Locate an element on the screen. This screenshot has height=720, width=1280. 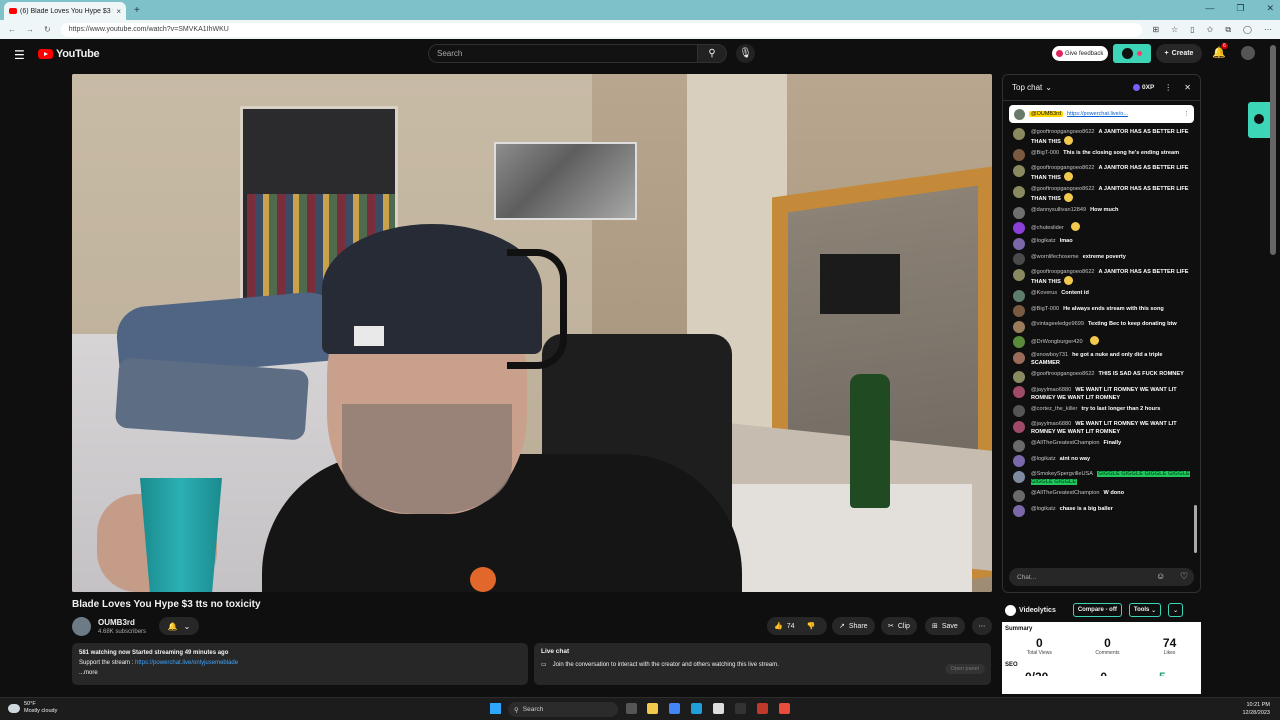
chevron-down-icon: ⌄ is located at coordinates (1048, 87).